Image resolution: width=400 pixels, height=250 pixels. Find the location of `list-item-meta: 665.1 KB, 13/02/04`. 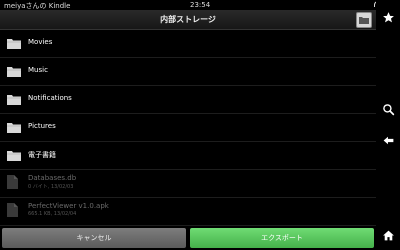

list-item-meta: 665.1 KB, 13/02/04 is located at coordinates (52, 214).